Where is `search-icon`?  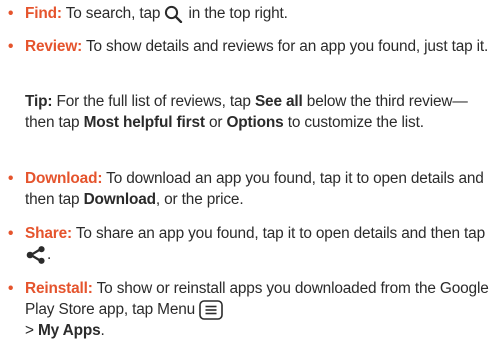 search-icon is located at coordinates (174, 14).